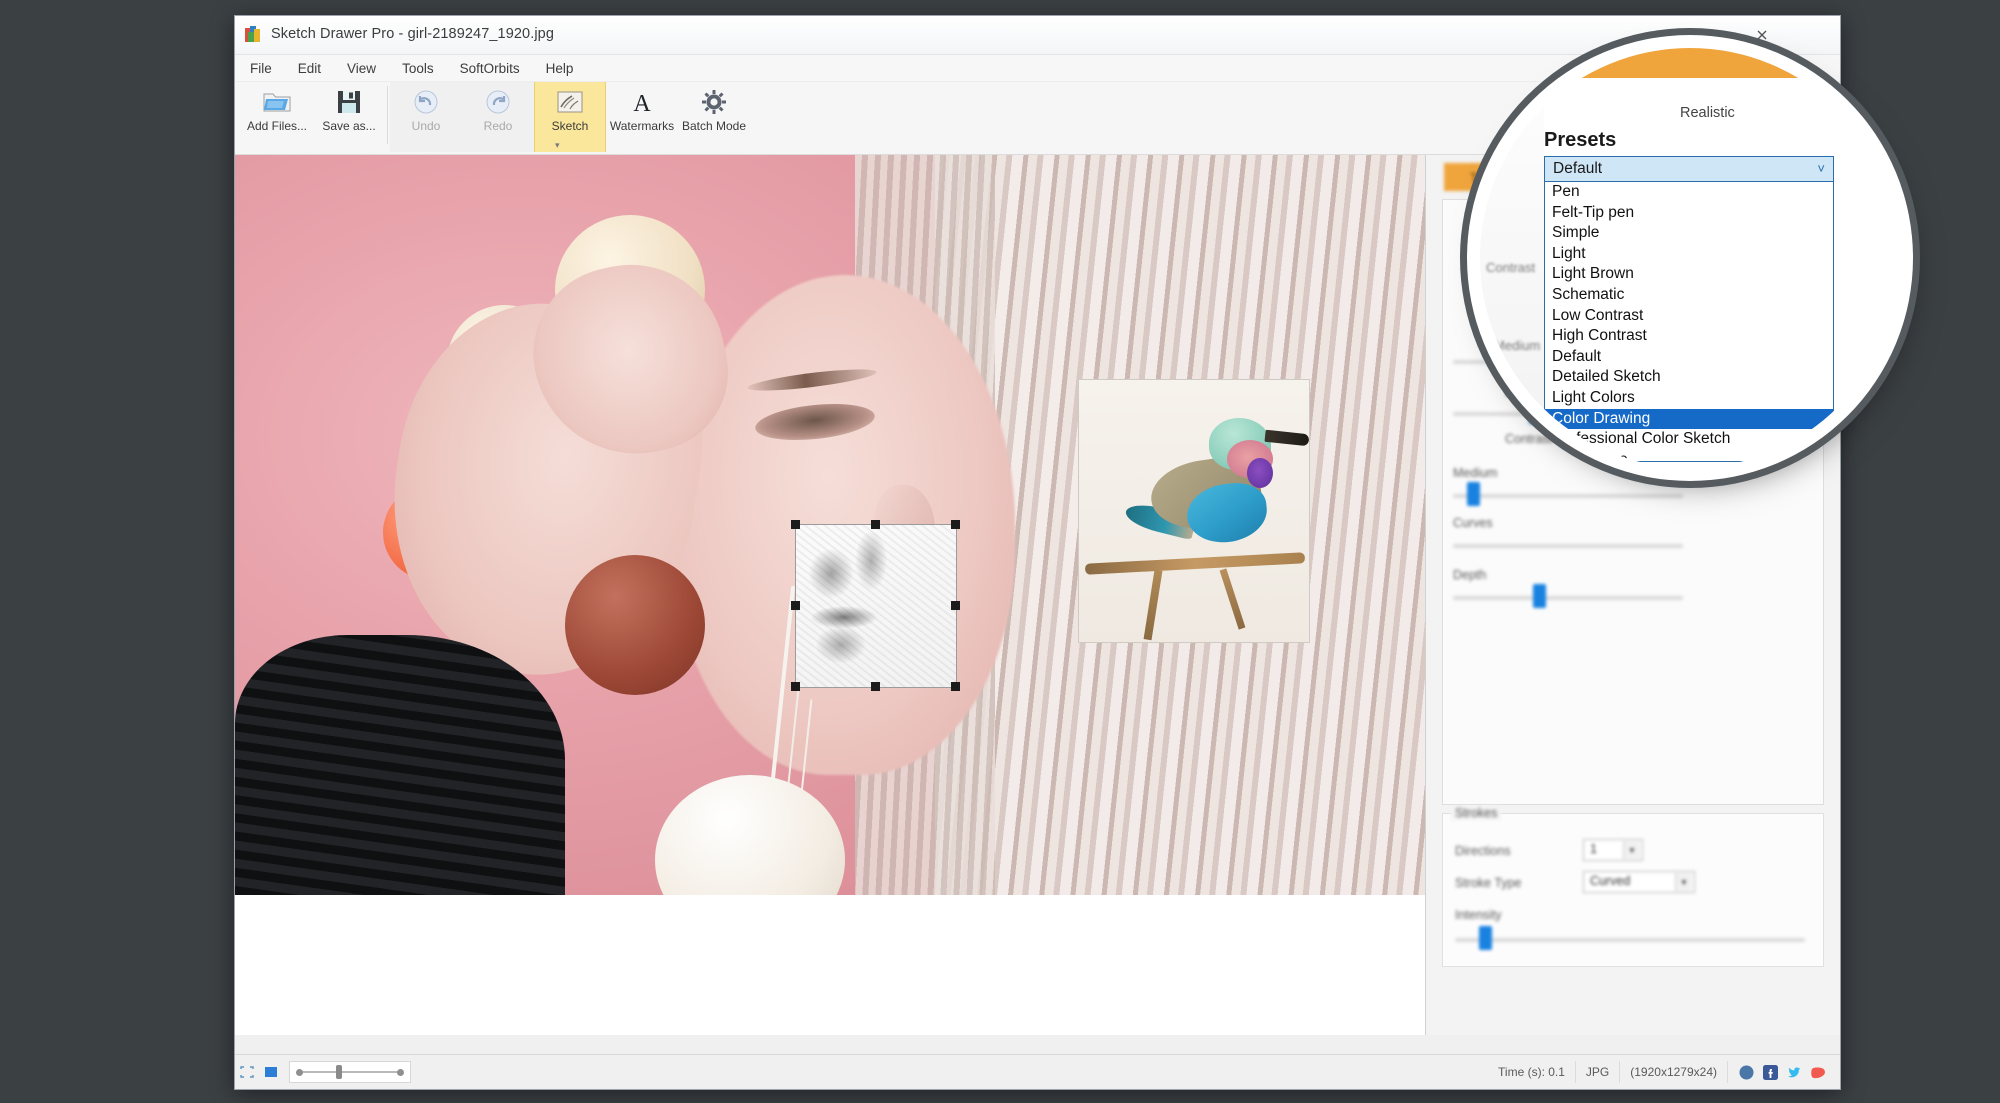  Describe the element at coordinates (714, 126) in the screenshot. I see `toolbar-batch-mode-label: Batch Mode` at that location.